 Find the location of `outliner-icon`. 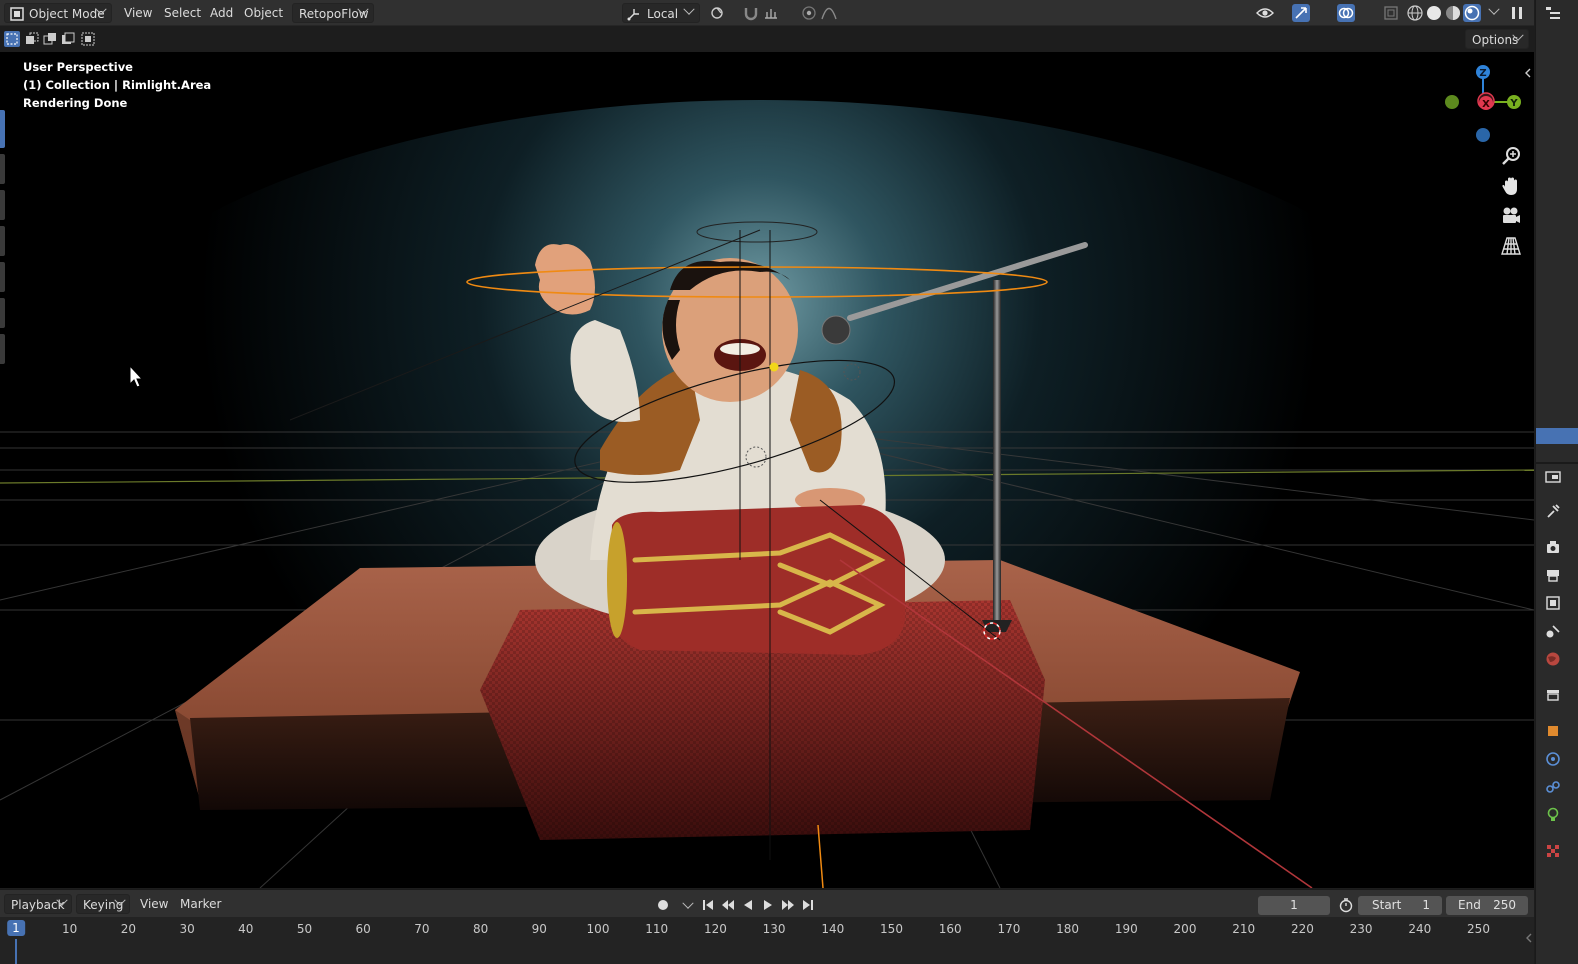

outliner-icon is located at coordinates (1553, 13).